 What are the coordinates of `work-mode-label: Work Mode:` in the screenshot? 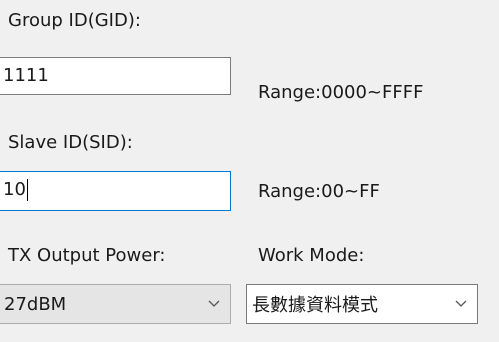 It's located at (311, 255).